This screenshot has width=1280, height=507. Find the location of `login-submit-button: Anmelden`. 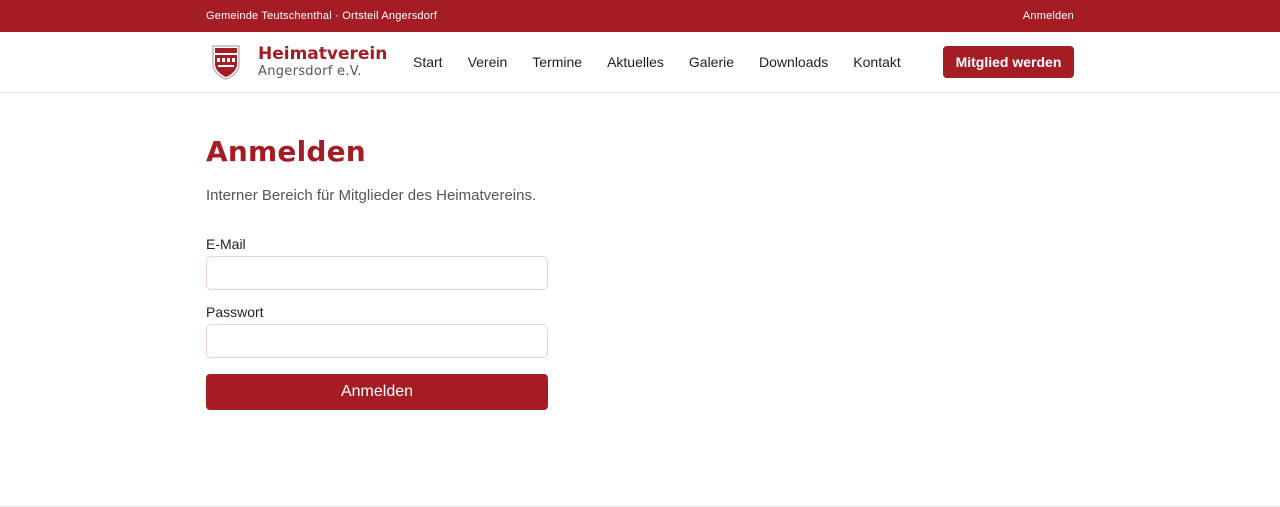

login-submit-button: Anmelden is located at coordinates (377, 392).